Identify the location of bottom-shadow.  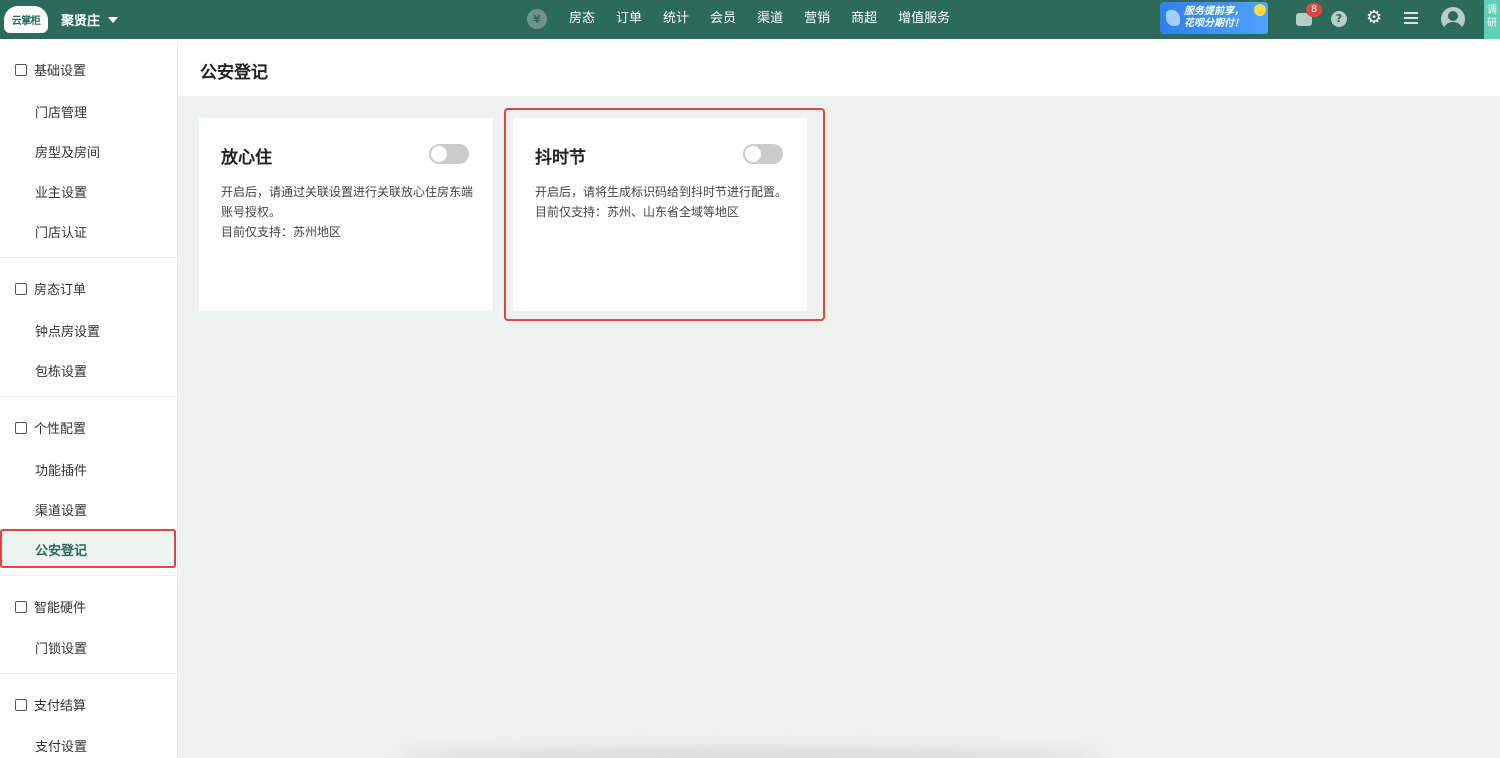
(750, 753).